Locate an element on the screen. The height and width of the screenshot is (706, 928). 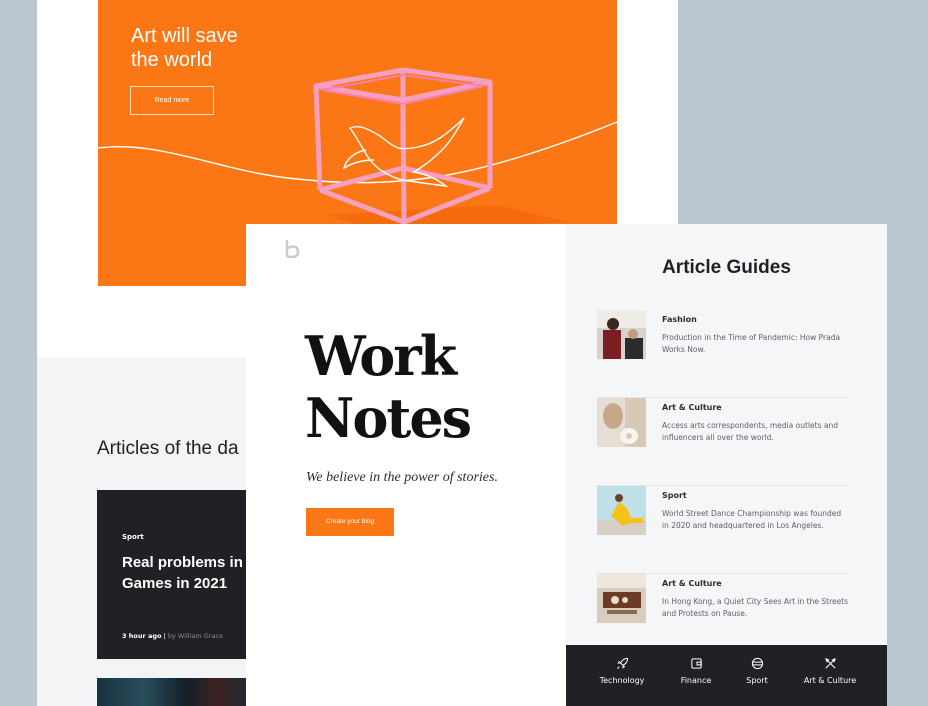
featured-article-title-line-1: Real problems in is located at coordinates (182, 562).